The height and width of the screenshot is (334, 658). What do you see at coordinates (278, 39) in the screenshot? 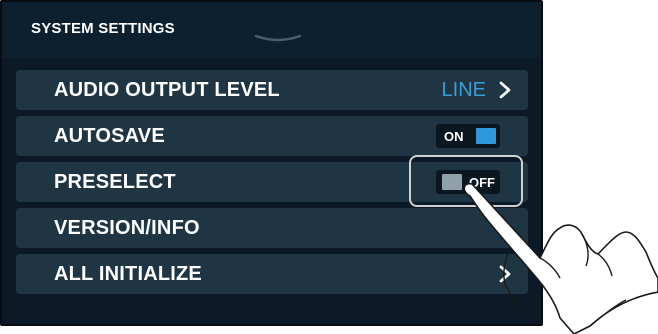
I see `chevron-down-handle-icon` at bounding box center [278, 39].